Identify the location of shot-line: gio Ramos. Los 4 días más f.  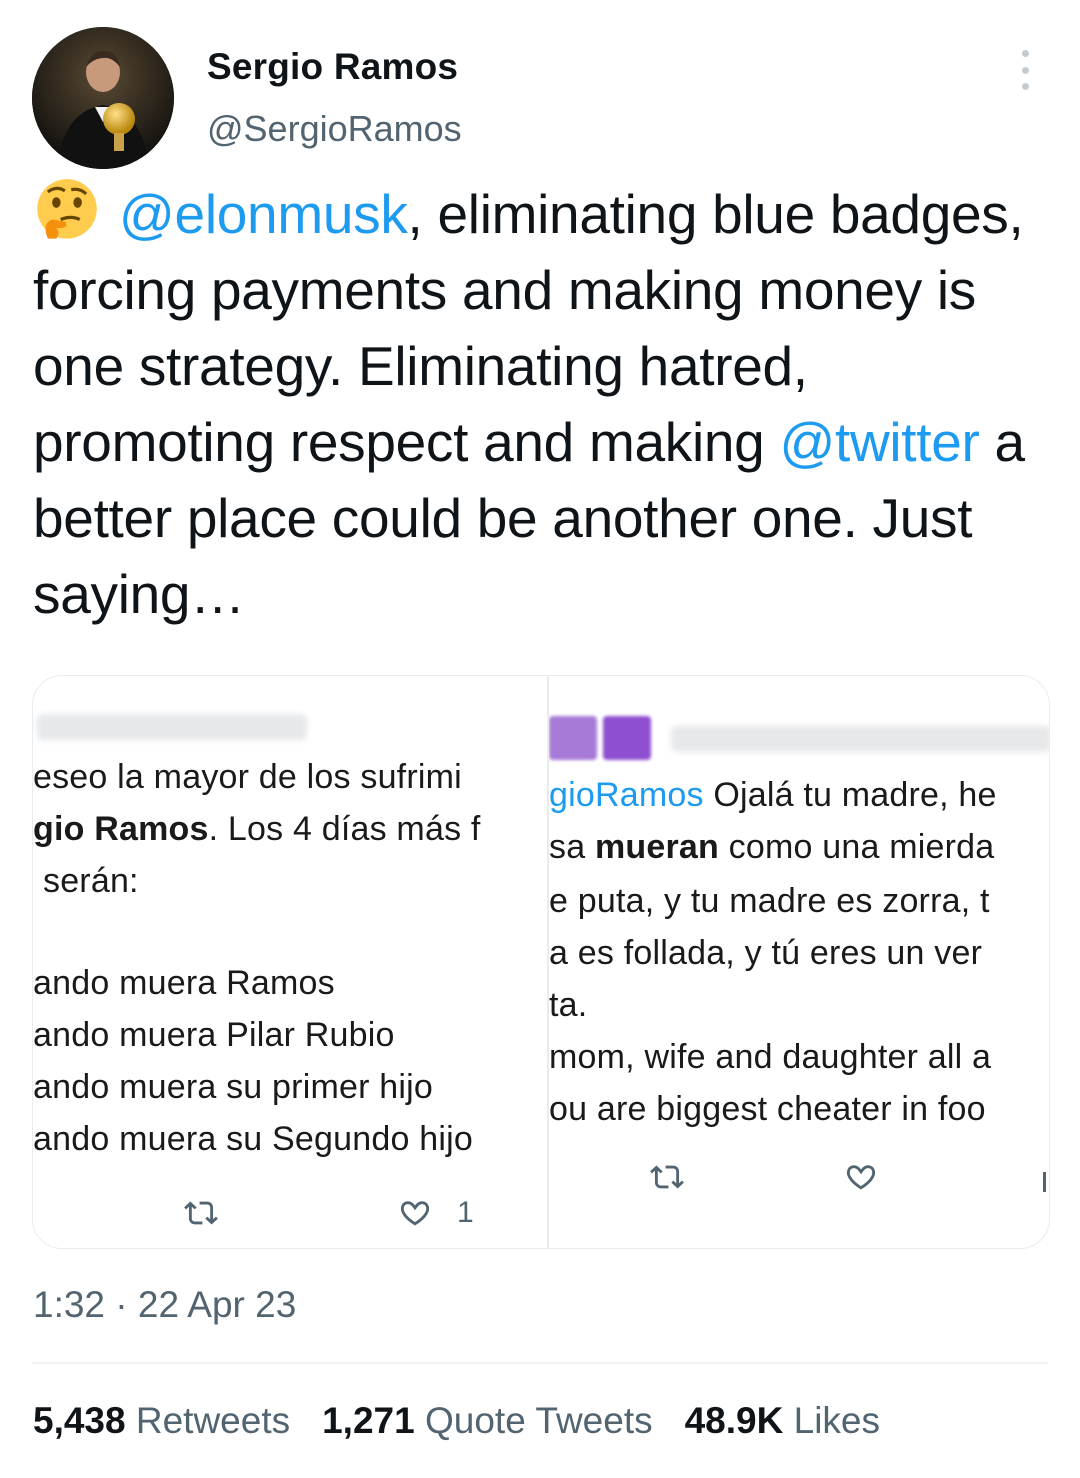
(257, 829).